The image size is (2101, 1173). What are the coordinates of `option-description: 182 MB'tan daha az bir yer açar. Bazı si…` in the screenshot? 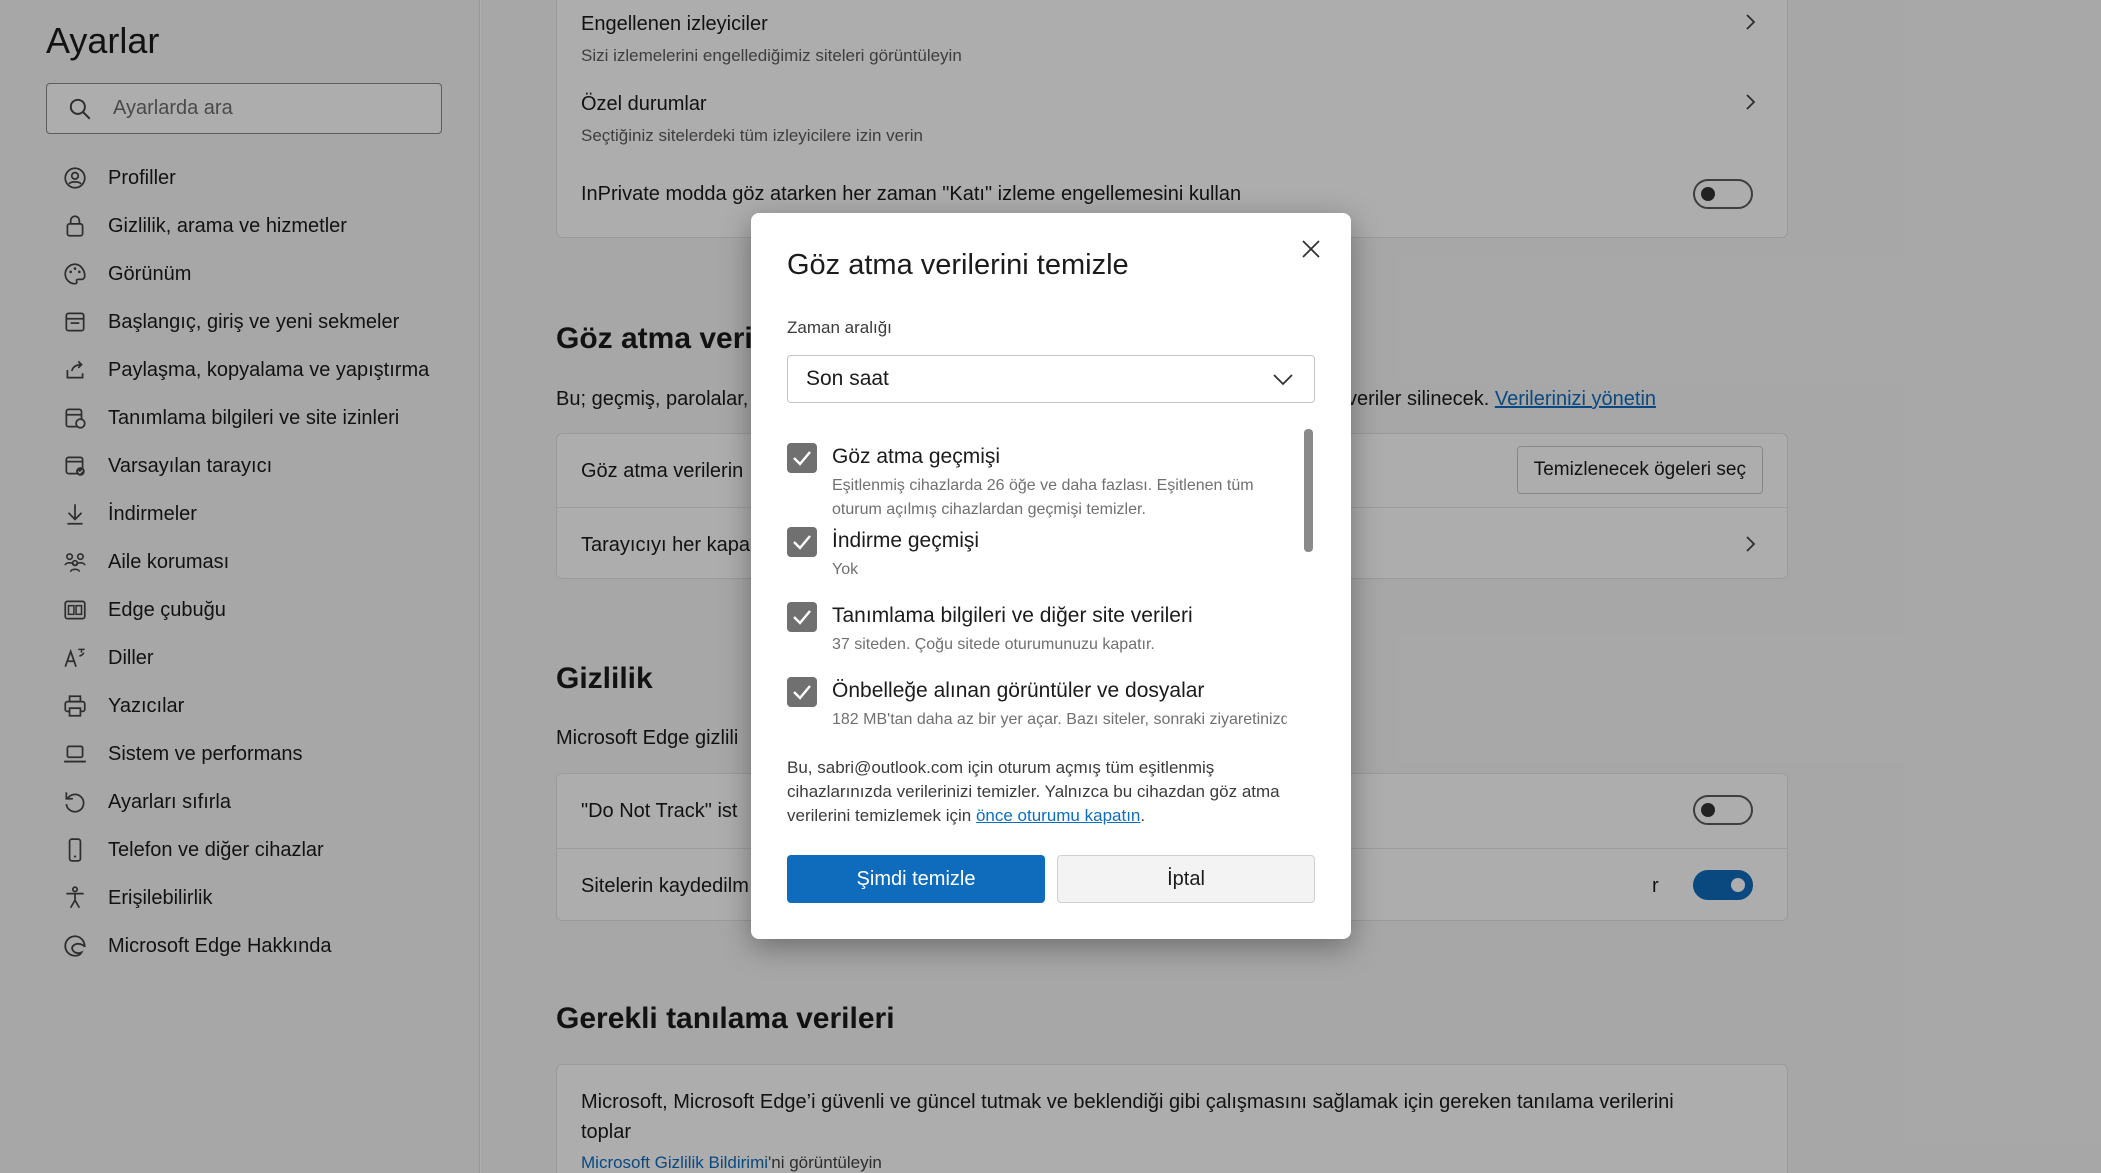 It's located at (1059, 719).